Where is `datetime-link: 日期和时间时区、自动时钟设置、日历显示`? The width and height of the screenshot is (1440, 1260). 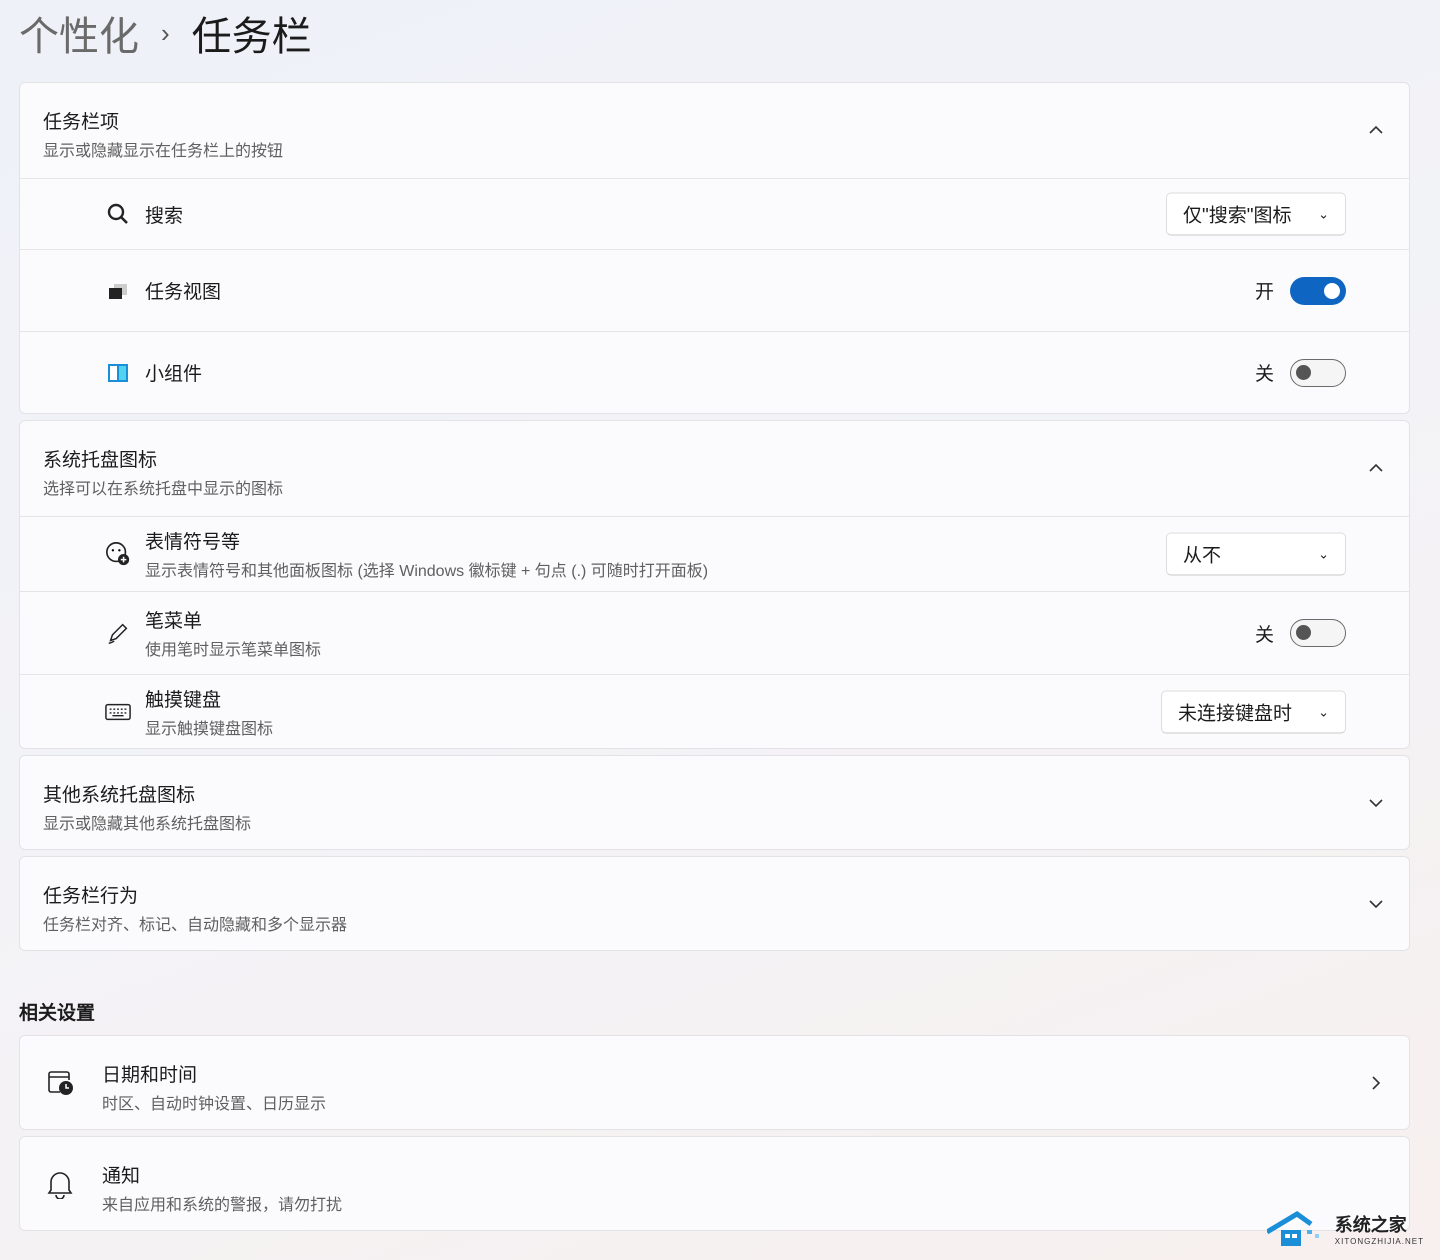
datetime-link: 日期和时间时区、自动时钟设置、日历显示 is located at coordinates (714, 1082).